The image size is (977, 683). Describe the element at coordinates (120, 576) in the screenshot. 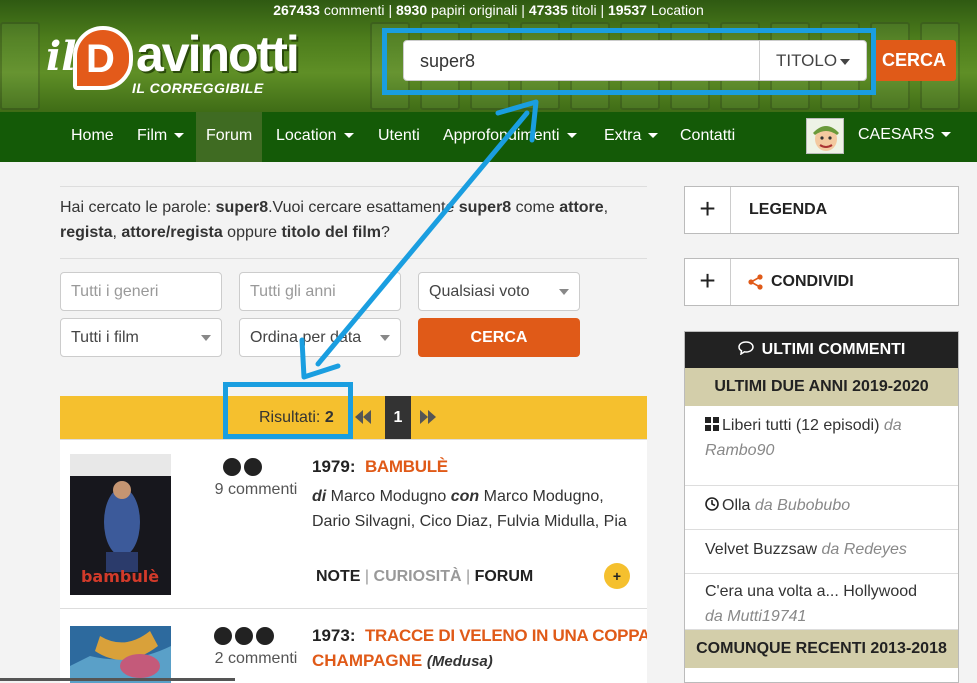

I see `poster-title: bambulè` at that location.